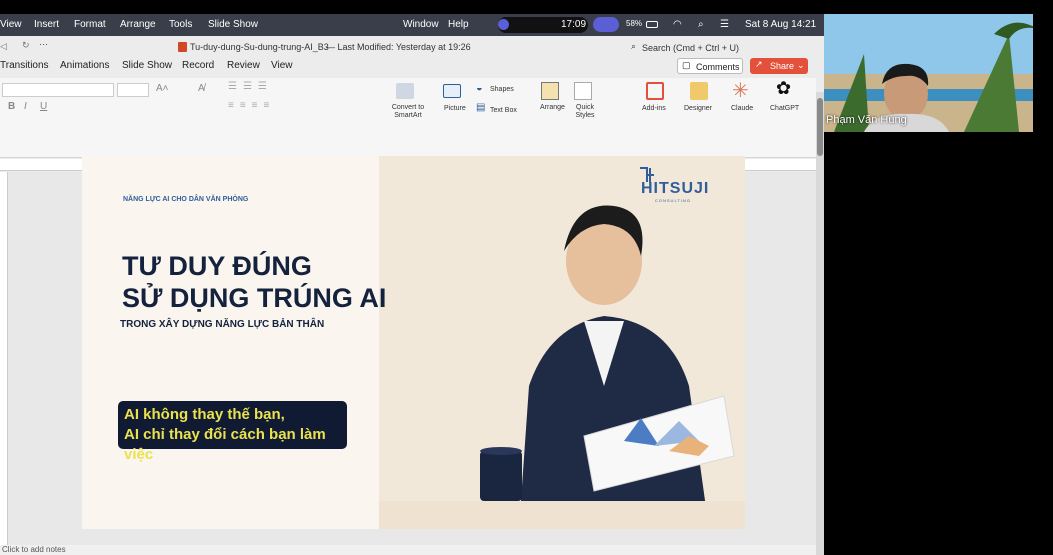 The image size is (1053, 555). What do you see at coordinates (43, 106) in the screenshot?
I see `underline-icon: U` at bounding box center [43, 106].